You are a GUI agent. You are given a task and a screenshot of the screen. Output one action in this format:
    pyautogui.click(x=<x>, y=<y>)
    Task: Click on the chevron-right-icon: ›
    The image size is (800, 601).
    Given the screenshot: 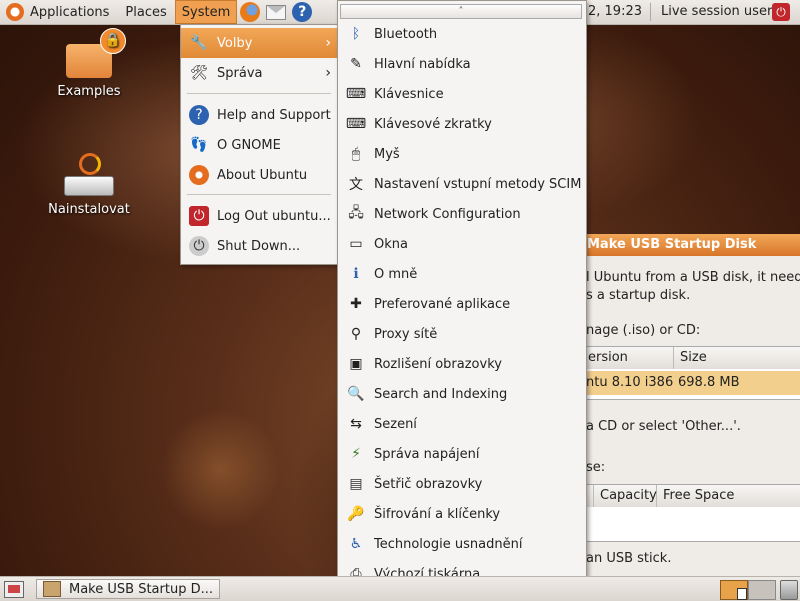 What is the action you would take?
    pyautogui.click(x=328, y=43)
    